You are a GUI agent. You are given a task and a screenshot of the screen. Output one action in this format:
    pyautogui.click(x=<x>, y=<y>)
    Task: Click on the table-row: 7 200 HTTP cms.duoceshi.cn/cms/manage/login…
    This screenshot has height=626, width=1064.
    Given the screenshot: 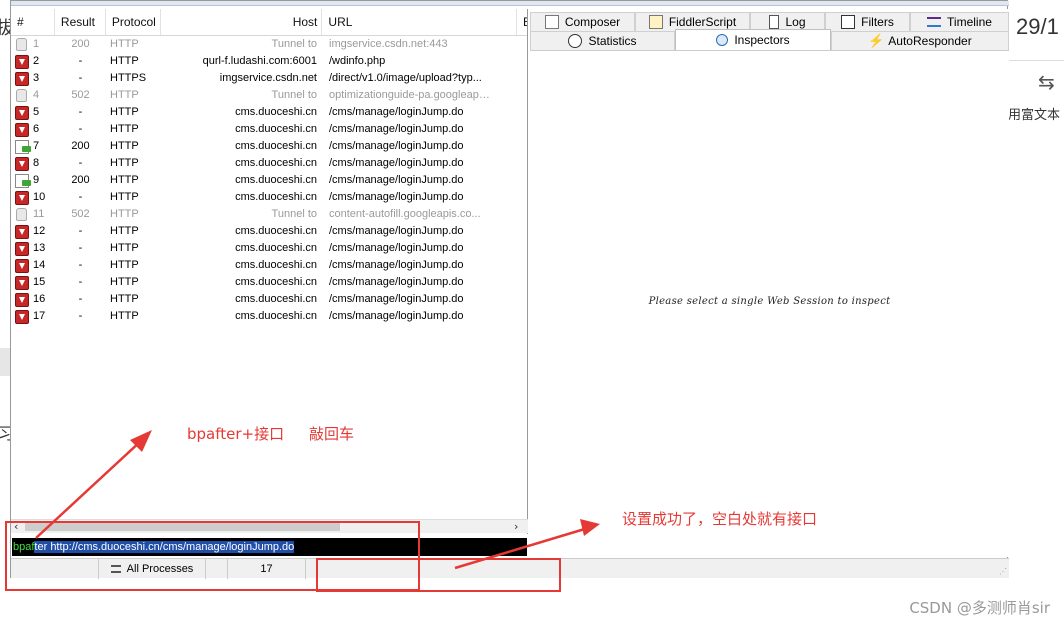 What is the action you would take?
    pyautogui.click(x=269, y=146)
    